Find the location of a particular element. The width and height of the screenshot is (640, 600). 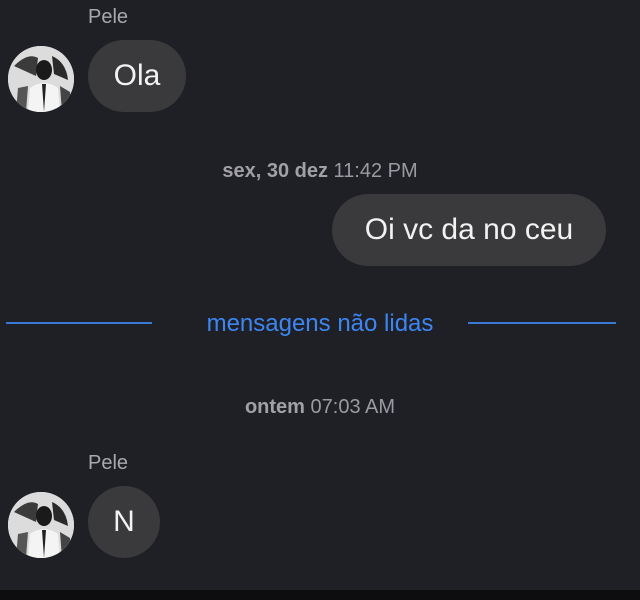

message-bubble-incoming: N is located at coordinates (124, 522).